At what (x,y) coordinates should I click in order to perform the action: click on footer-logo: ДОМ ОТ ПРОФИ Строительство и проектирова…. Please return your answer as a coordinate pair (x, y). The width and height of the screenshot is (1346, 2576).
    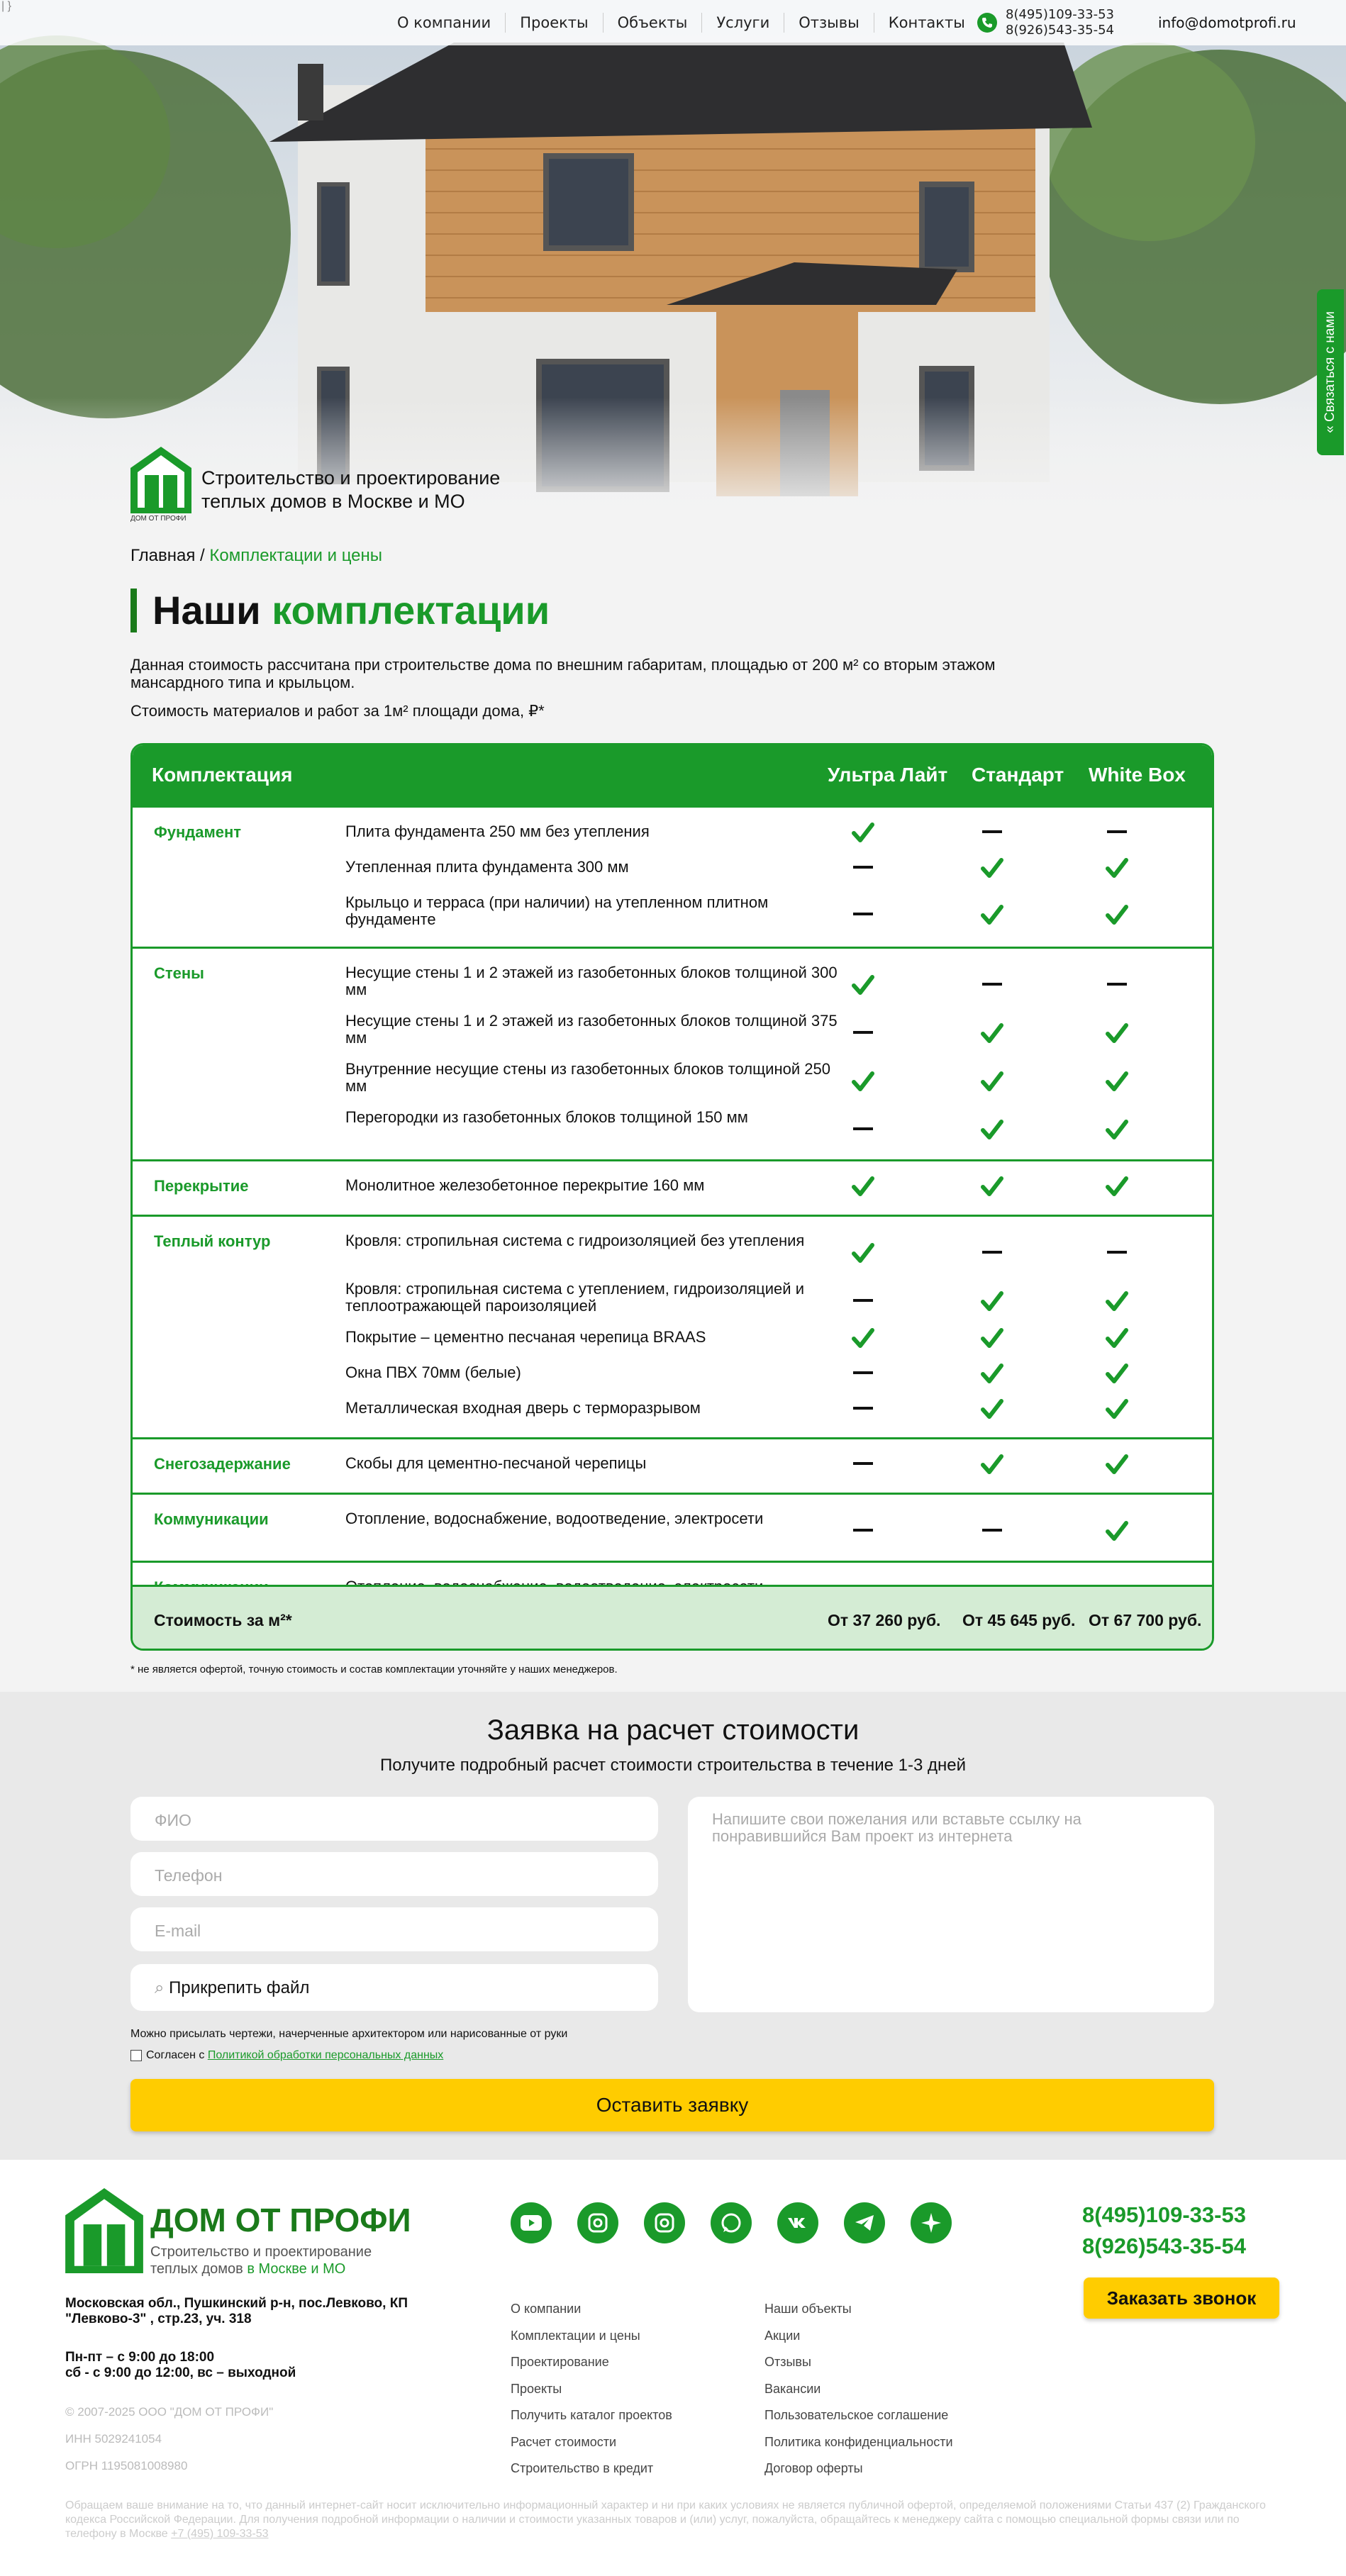
    Looking at the image, I should click on (238, 2232).